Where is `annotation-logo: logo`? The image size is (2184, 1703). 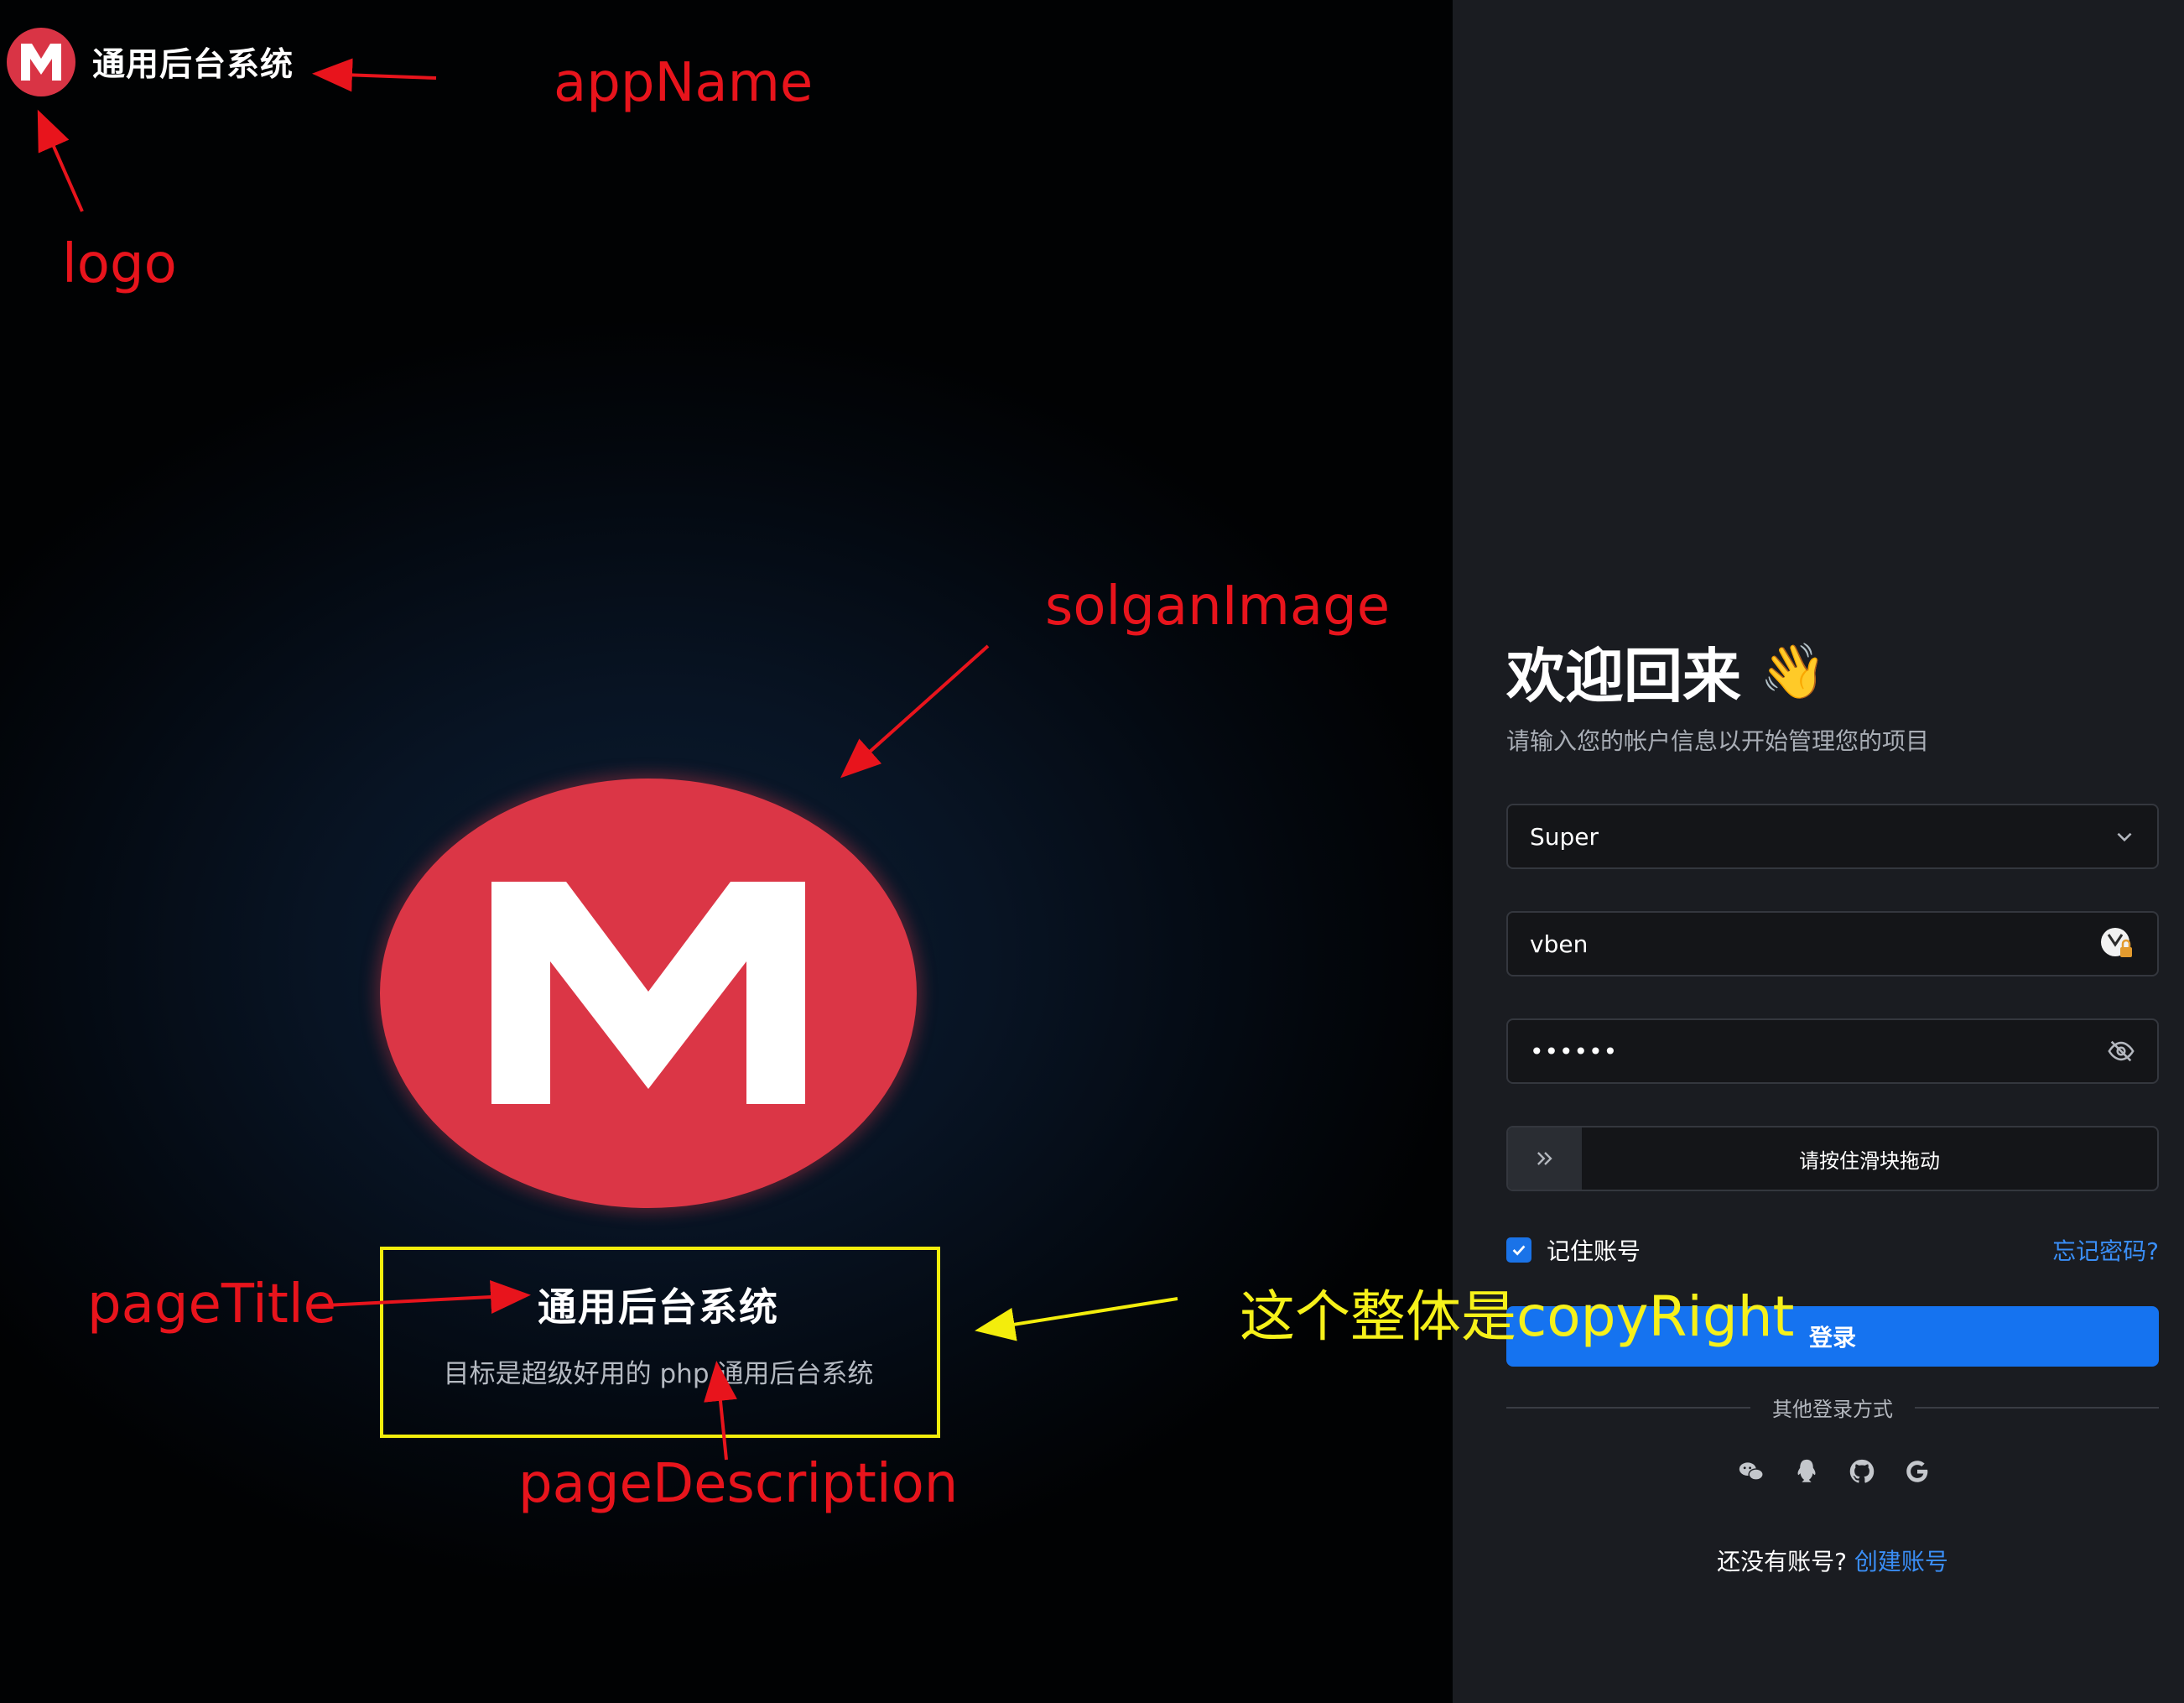 annotation-logo: logo is located at coordinates (119, 264).